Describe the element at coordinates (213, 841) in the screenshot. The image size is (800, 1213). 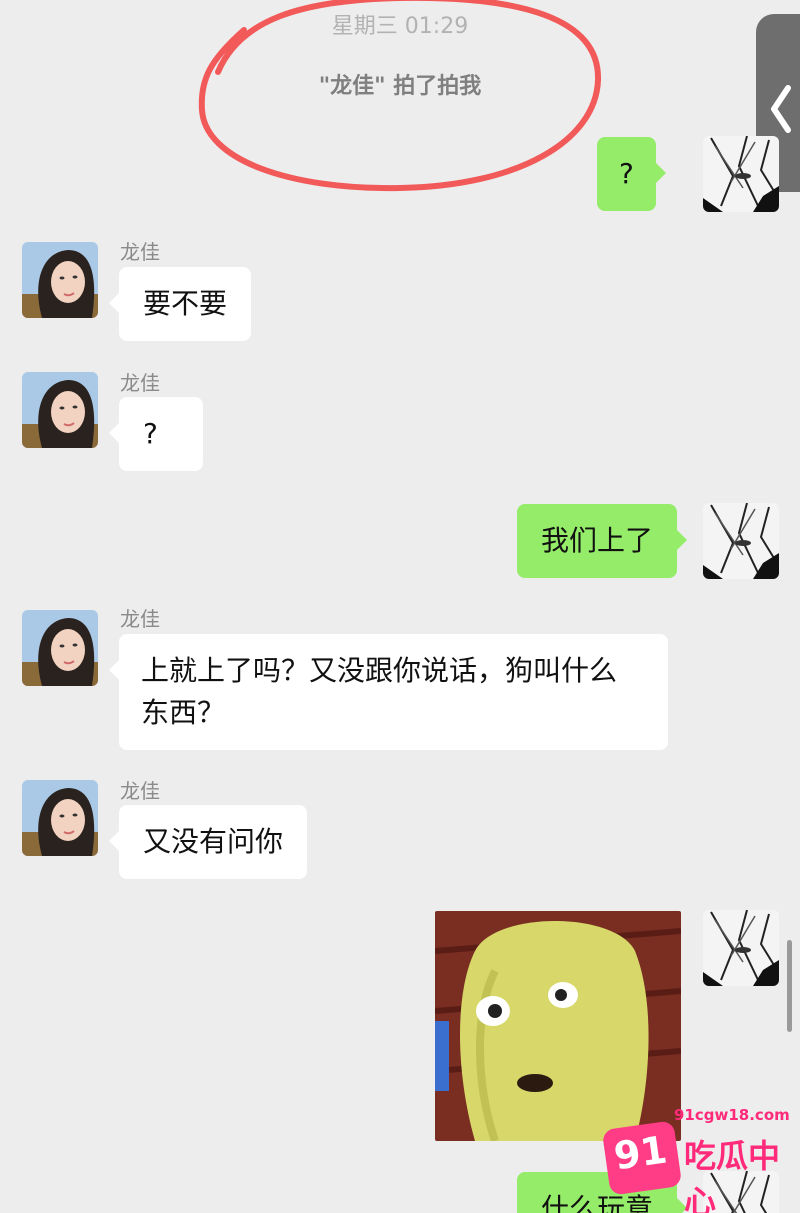
I see `message-text: 又没有问你` at that location.